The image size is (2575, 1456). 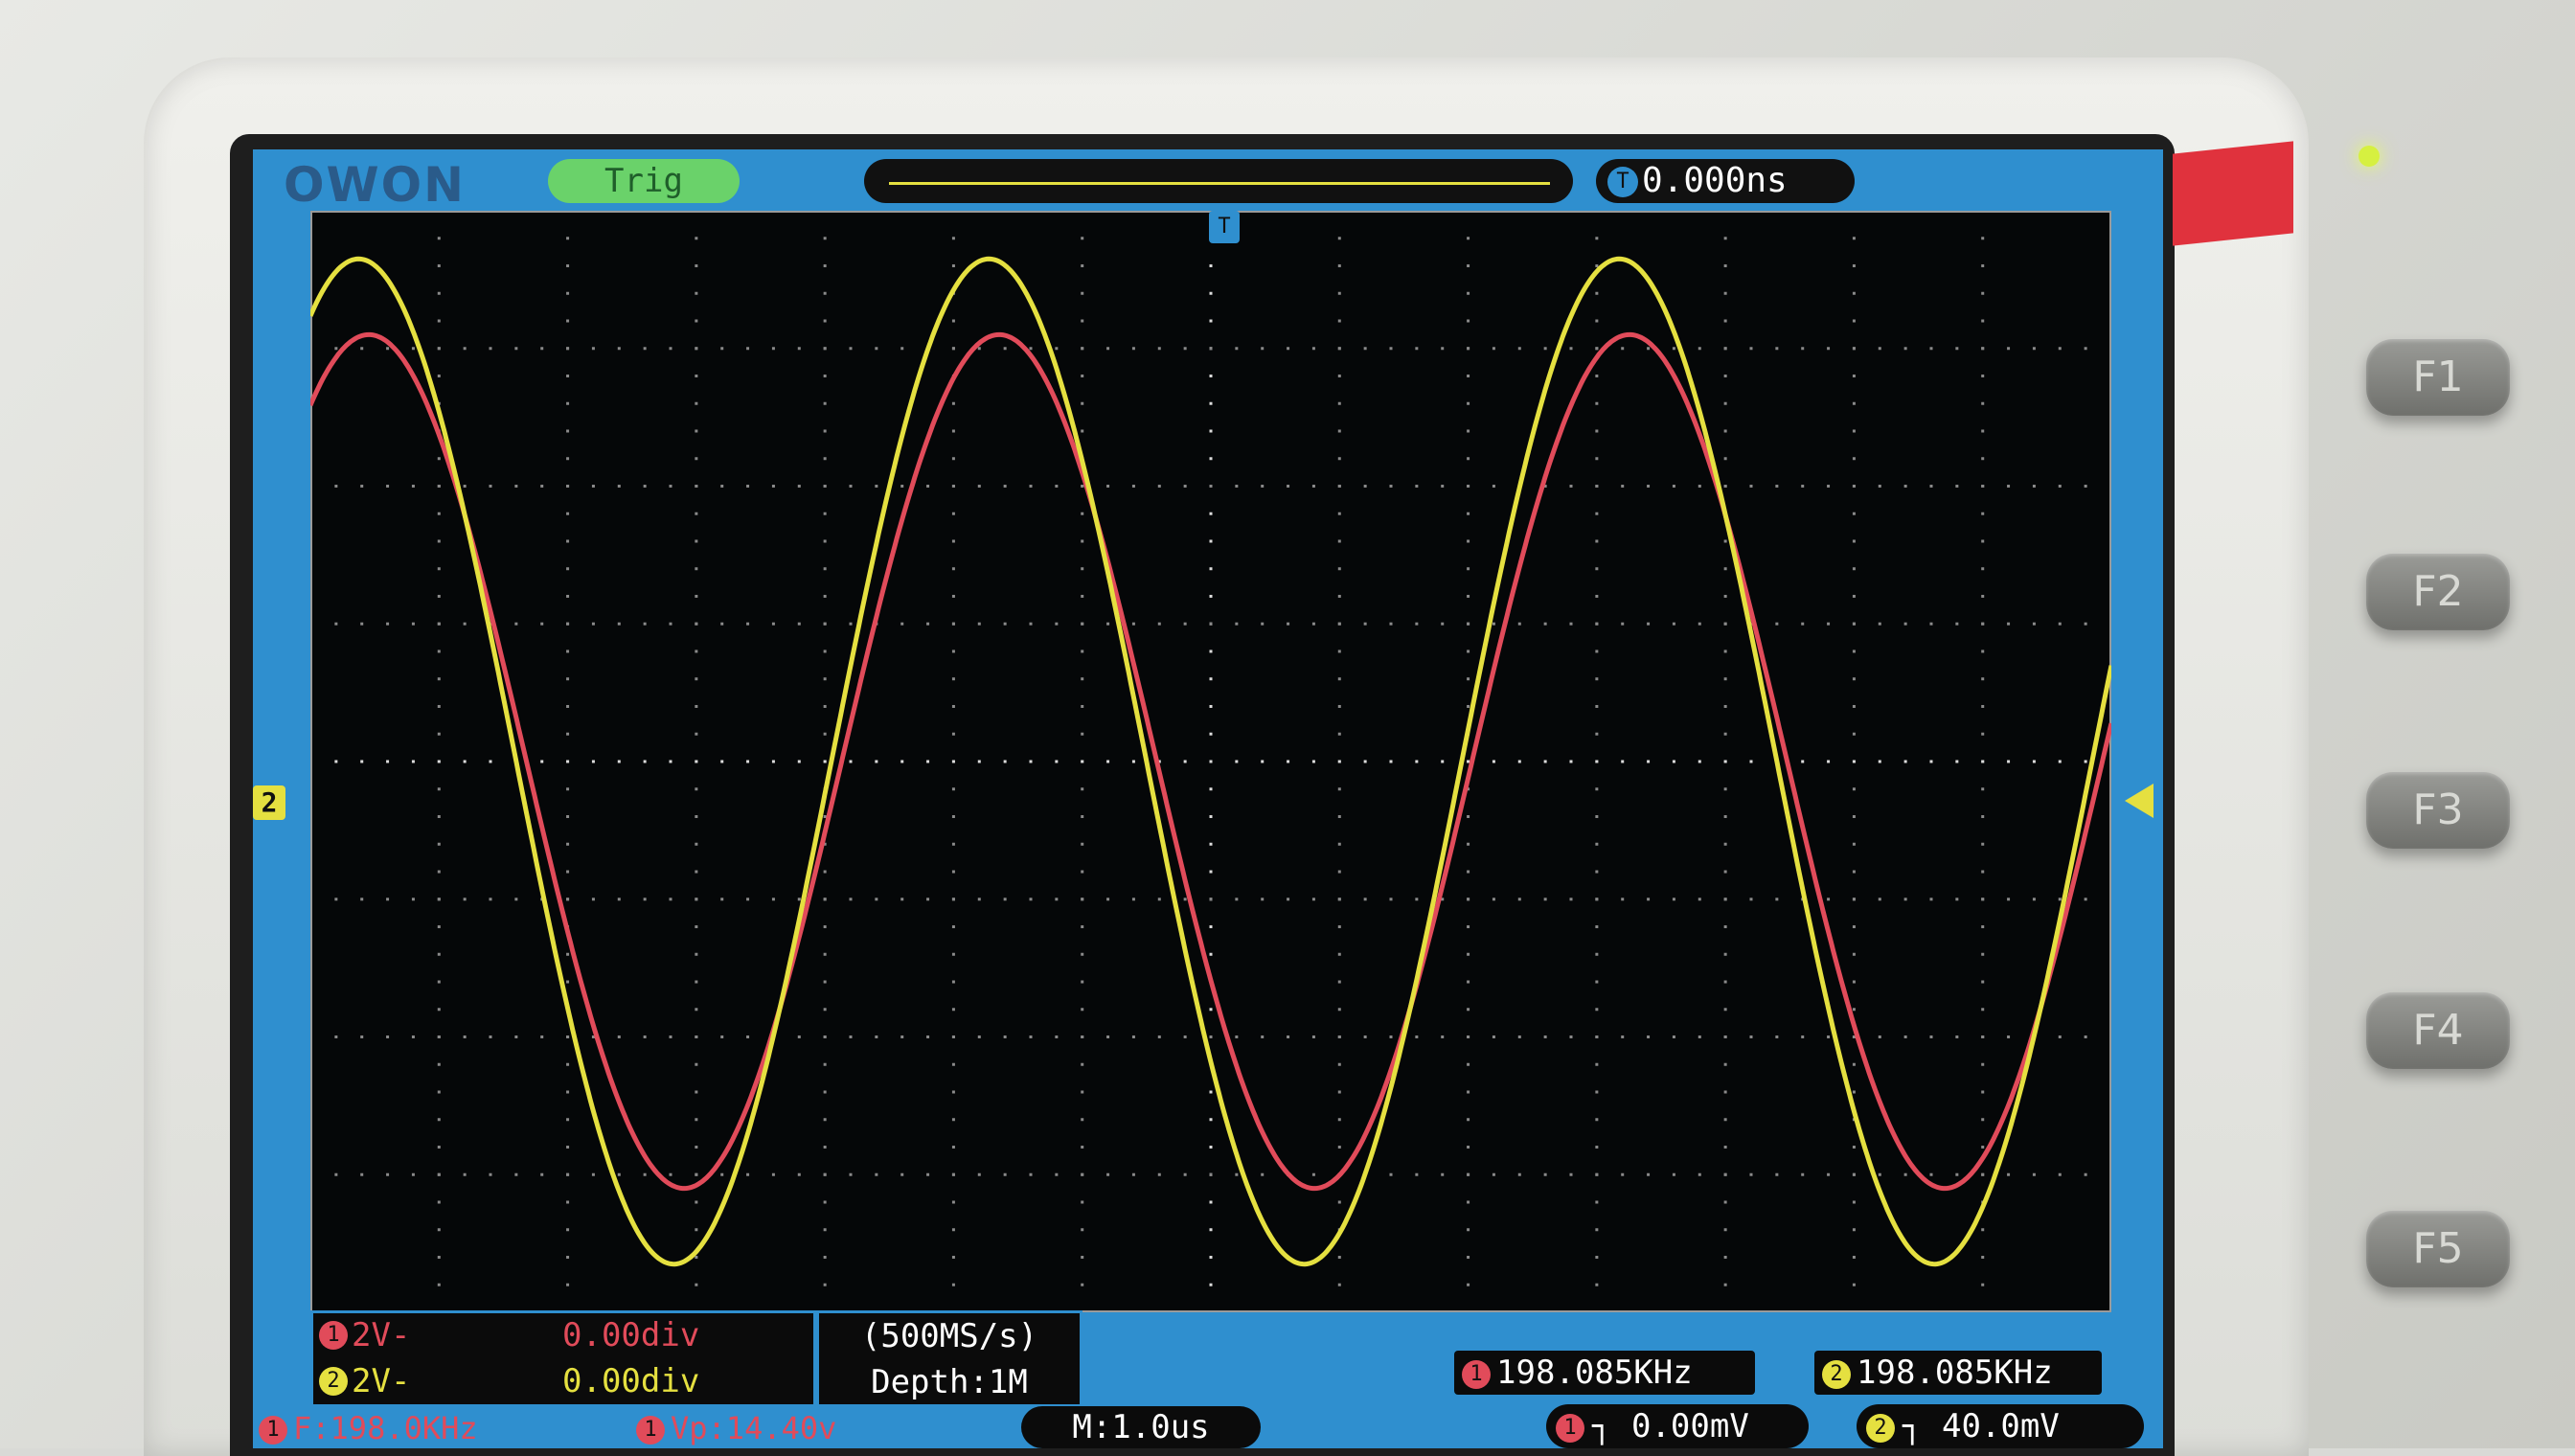 I want to click on f2-button: F2, so click(x=2438, y=592).